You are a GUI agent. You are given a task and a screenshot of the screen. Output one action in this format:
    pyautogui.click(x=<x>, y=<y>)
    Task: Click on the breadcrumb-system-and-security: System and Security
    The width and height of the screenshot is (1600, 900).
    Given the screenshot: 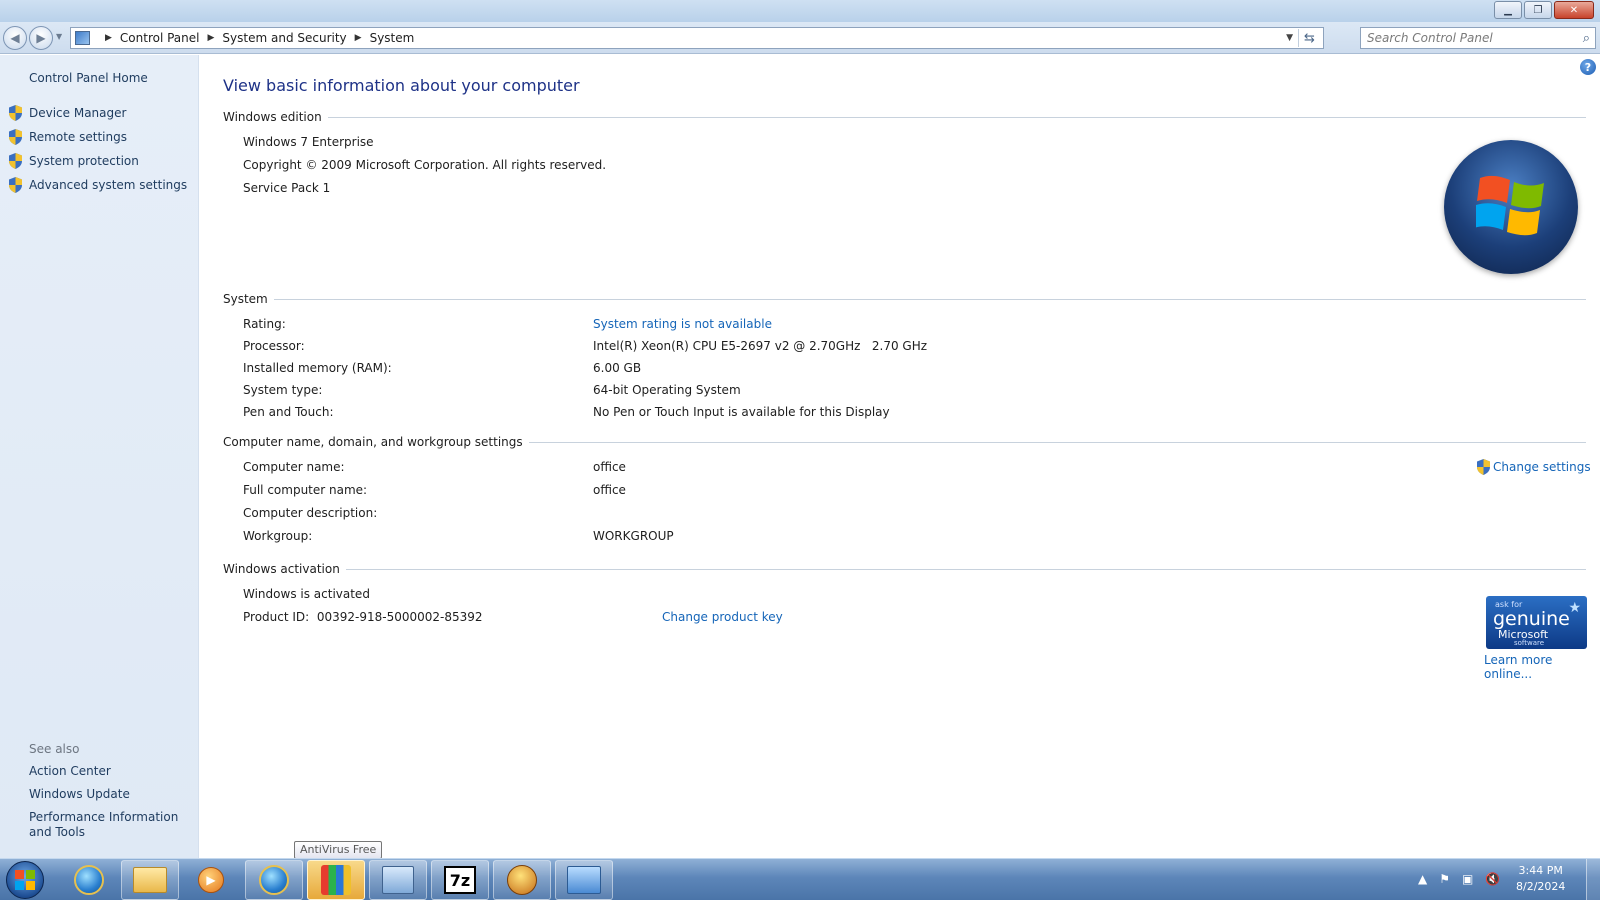 What is the action you would take?
    pyautogui.click(x=284, y=38)
    